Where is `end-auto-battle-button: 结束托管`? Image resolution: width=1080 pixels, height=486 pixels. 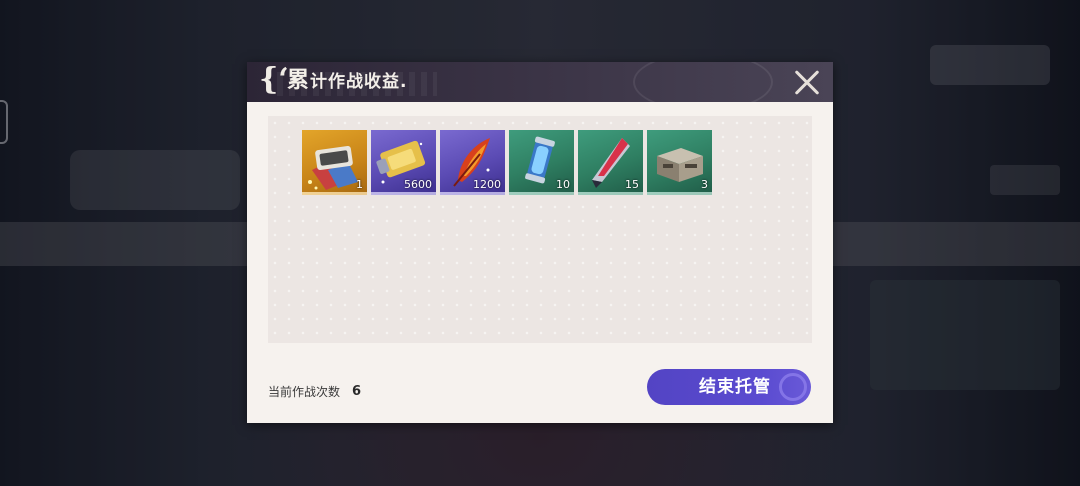 end-auto-battle-button: 结束托管 is located at coordinates (729, 387).